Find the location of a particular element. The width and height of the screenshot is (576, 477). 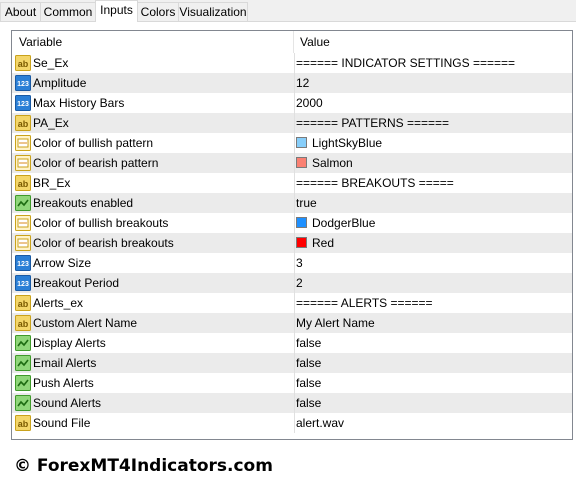

table-row: ab Alerts_ex ====== ALERTS ====== is located at coordinates (292, 303).